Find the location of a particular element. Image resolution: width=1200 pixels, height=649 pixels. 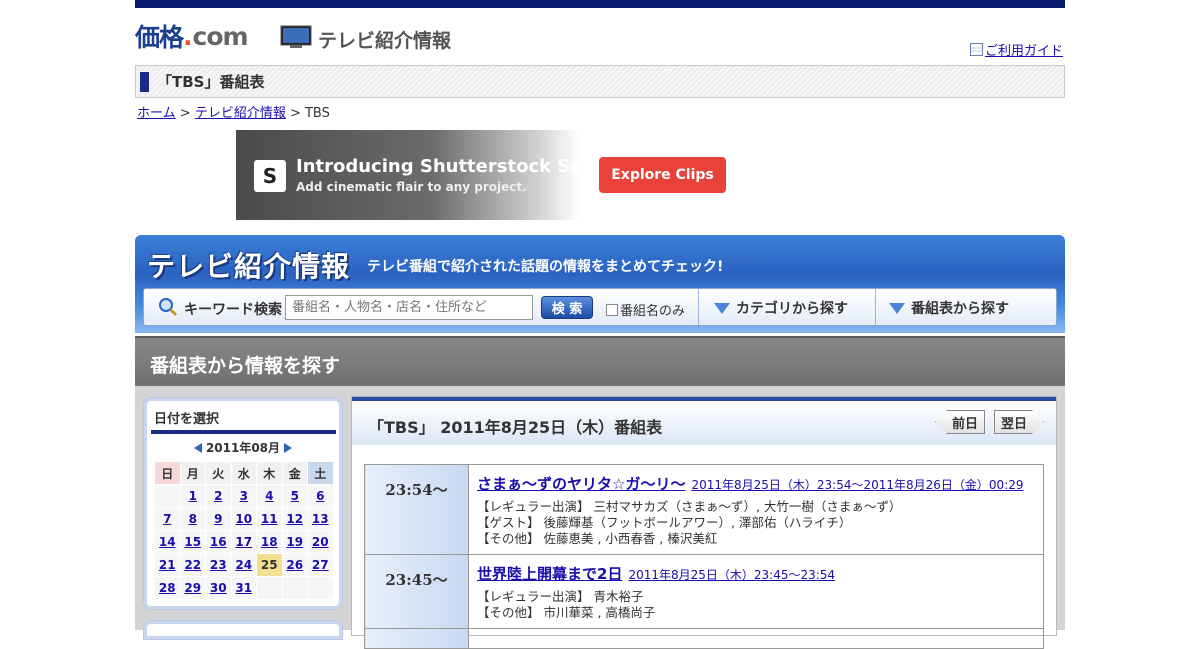

calendar-week: 1 2 3 4 5 6 is located at coordinates (244, 496).